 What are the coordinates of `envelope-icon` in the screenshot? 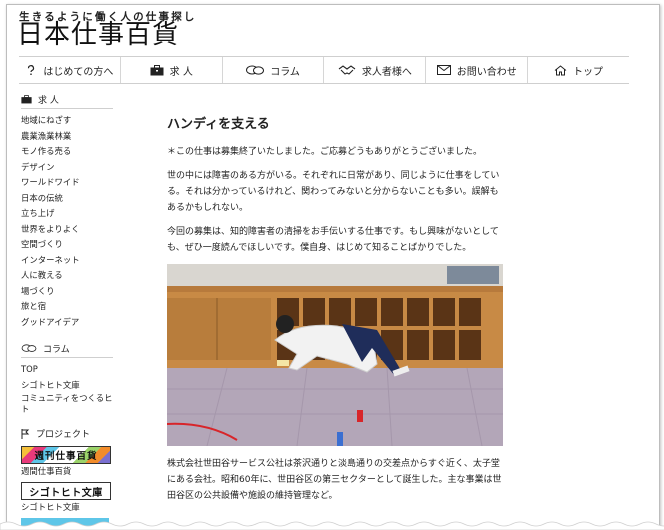 It's located at (443, 70).